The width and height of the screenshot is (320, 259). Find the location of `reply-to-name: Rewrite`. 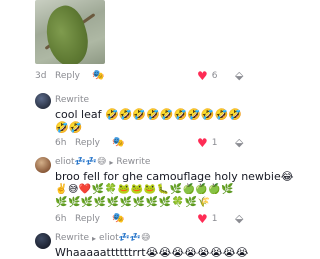

reply-to-name: Rewrite is located at coordinates (133, 162).